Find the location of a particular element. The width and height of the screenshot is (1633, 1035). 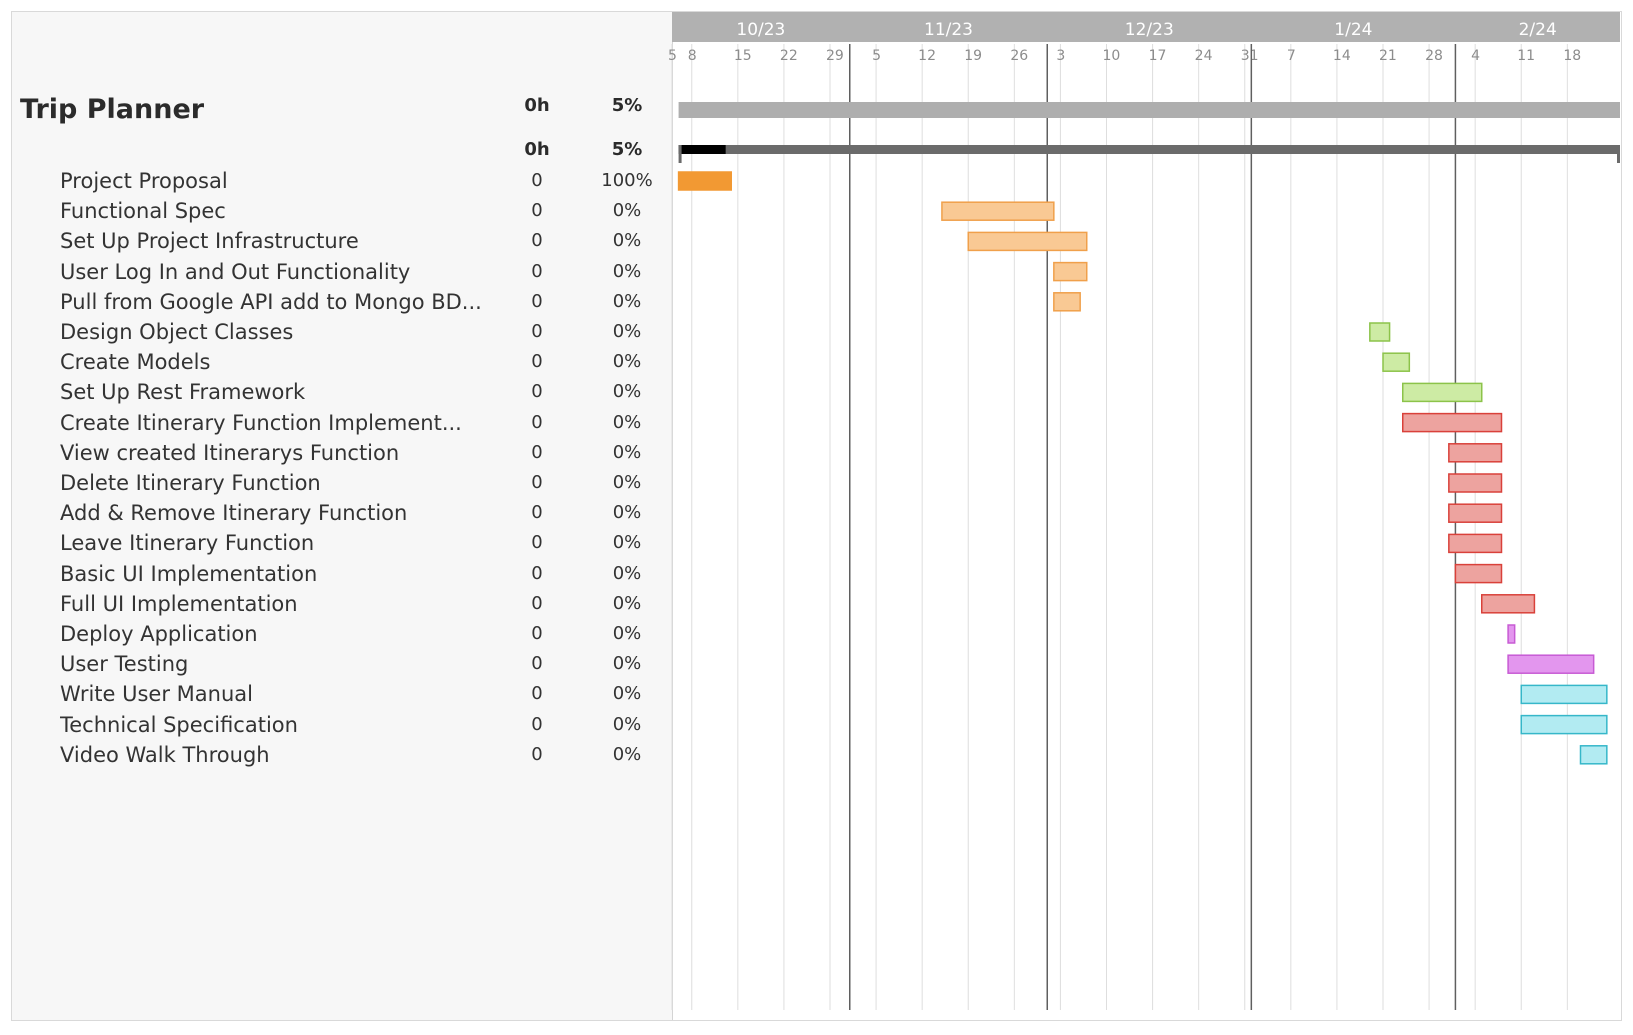

month-label: 1/24 is located at coordinates (1353, 30).